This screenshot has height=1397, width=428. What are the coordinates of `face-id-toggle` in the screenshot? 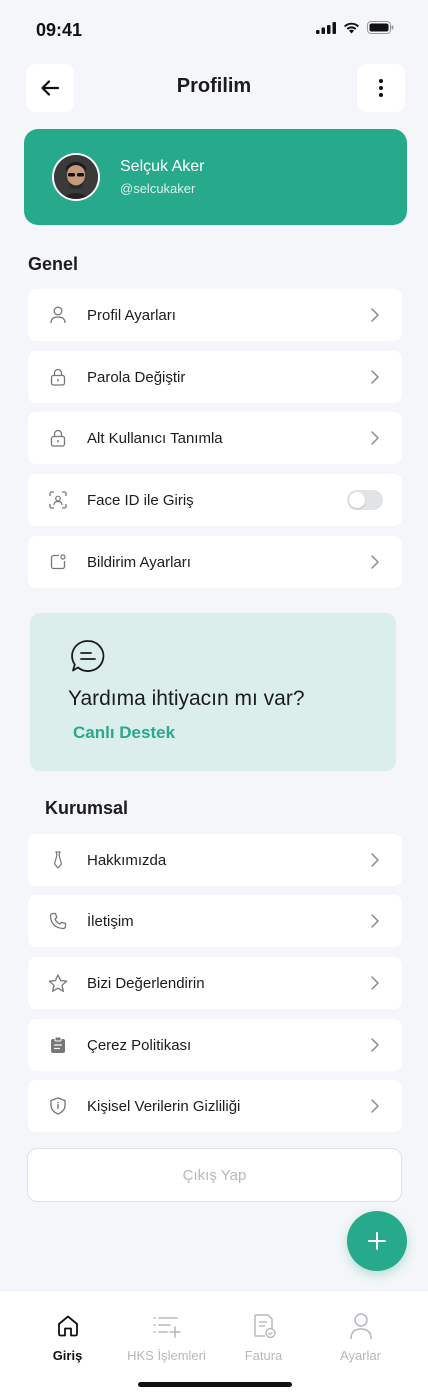 It's located at (365, 500).